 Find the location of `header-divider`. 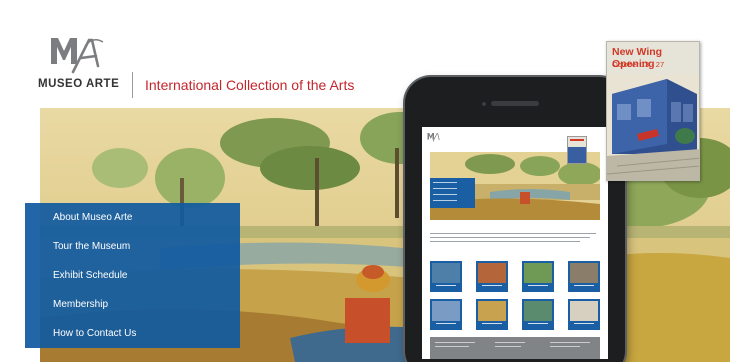

header-divider is located at coordinates (132, 85).